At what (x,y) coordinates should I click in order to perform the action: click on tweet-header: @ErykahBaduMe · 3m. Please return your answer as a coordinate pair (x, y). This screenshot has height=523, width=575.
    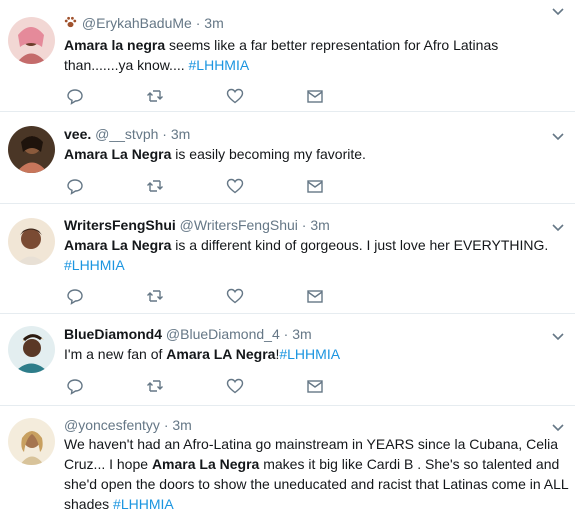
    Looking at the image, I should click on (144, 23).